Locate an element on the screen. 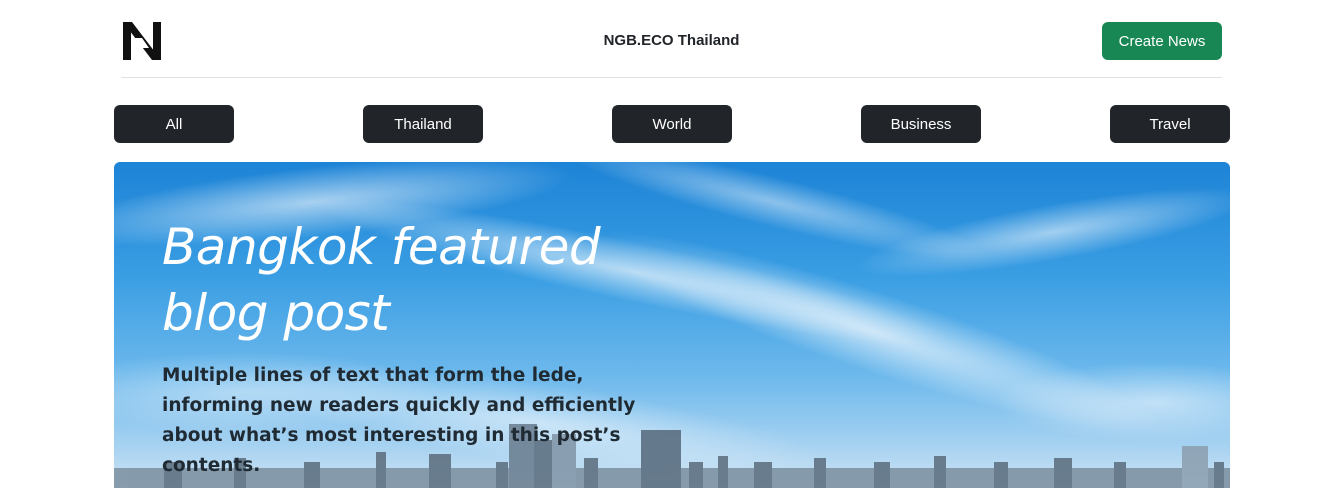 This screenshot has height=488, width=1334. category-all-button: All is located at coordinates (174, 124).